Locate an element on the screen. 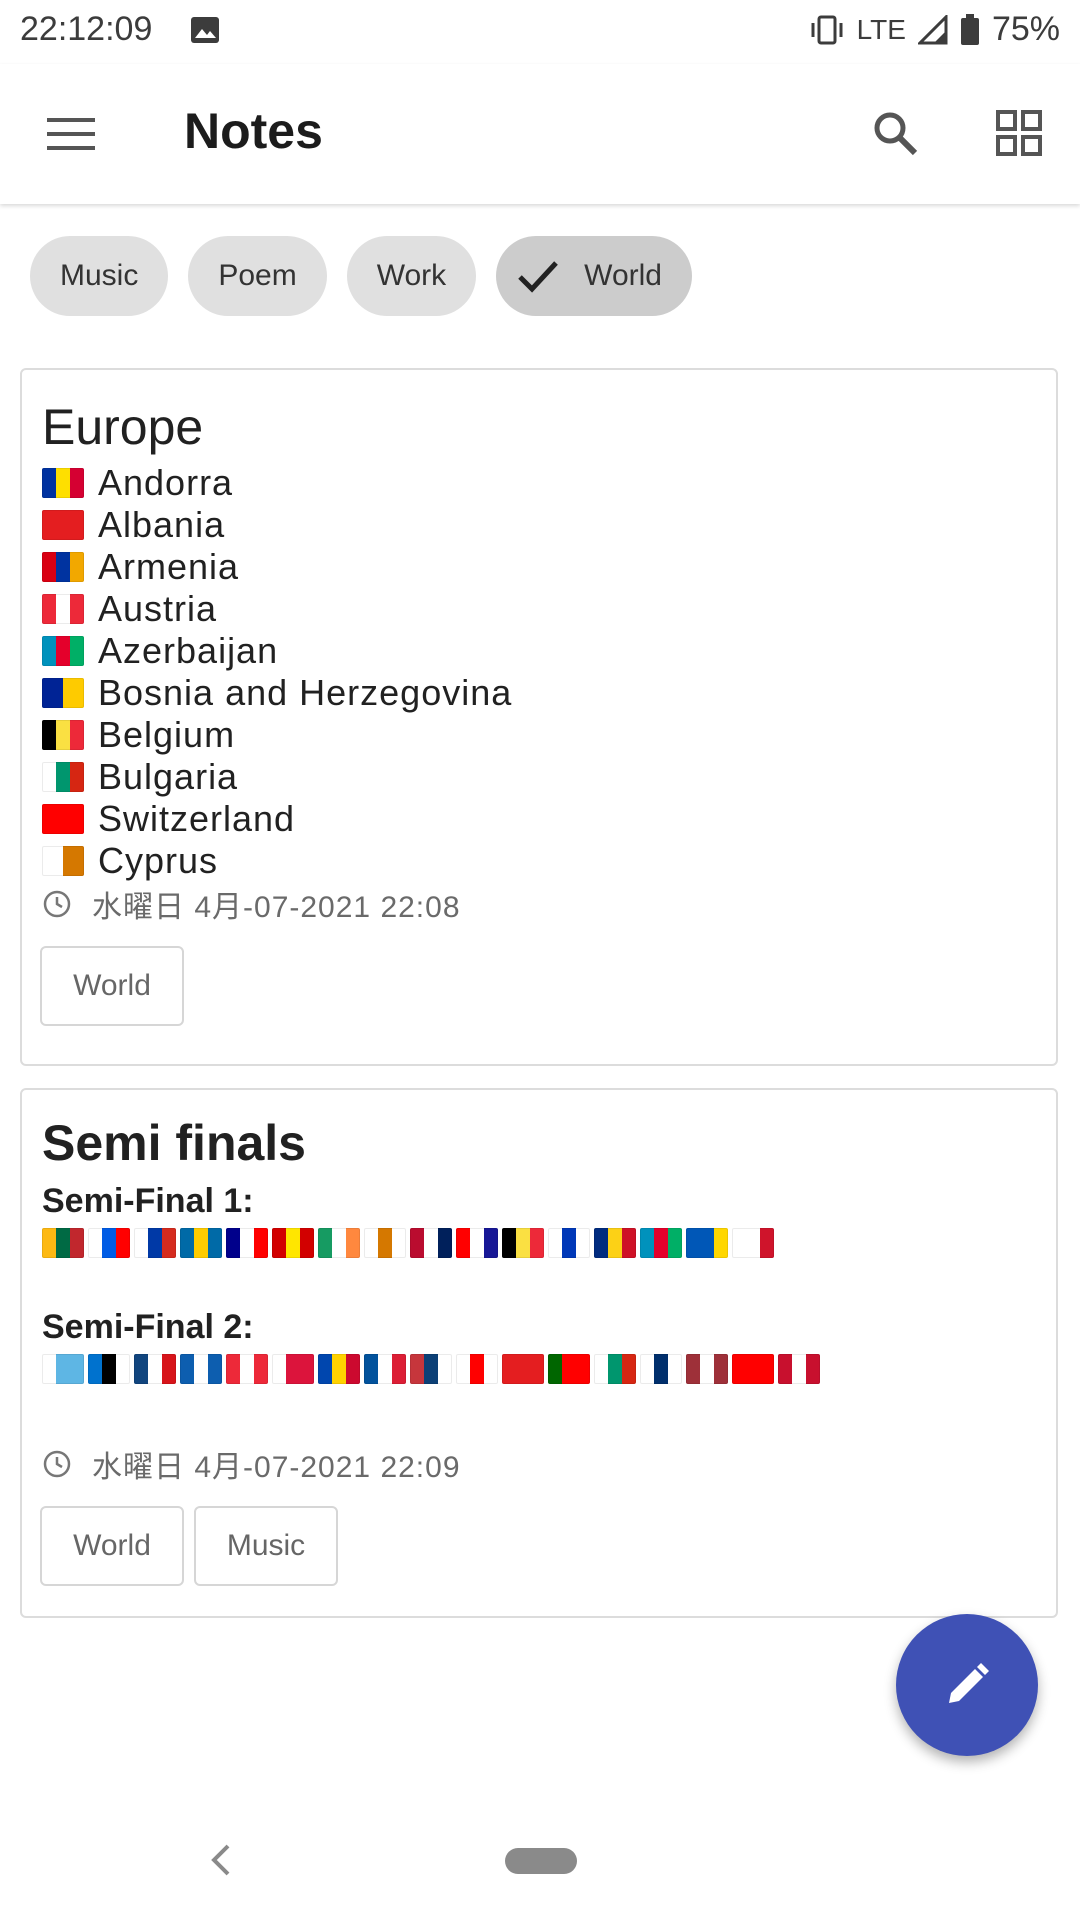  battery-icon is located at coordinates (969, 29).